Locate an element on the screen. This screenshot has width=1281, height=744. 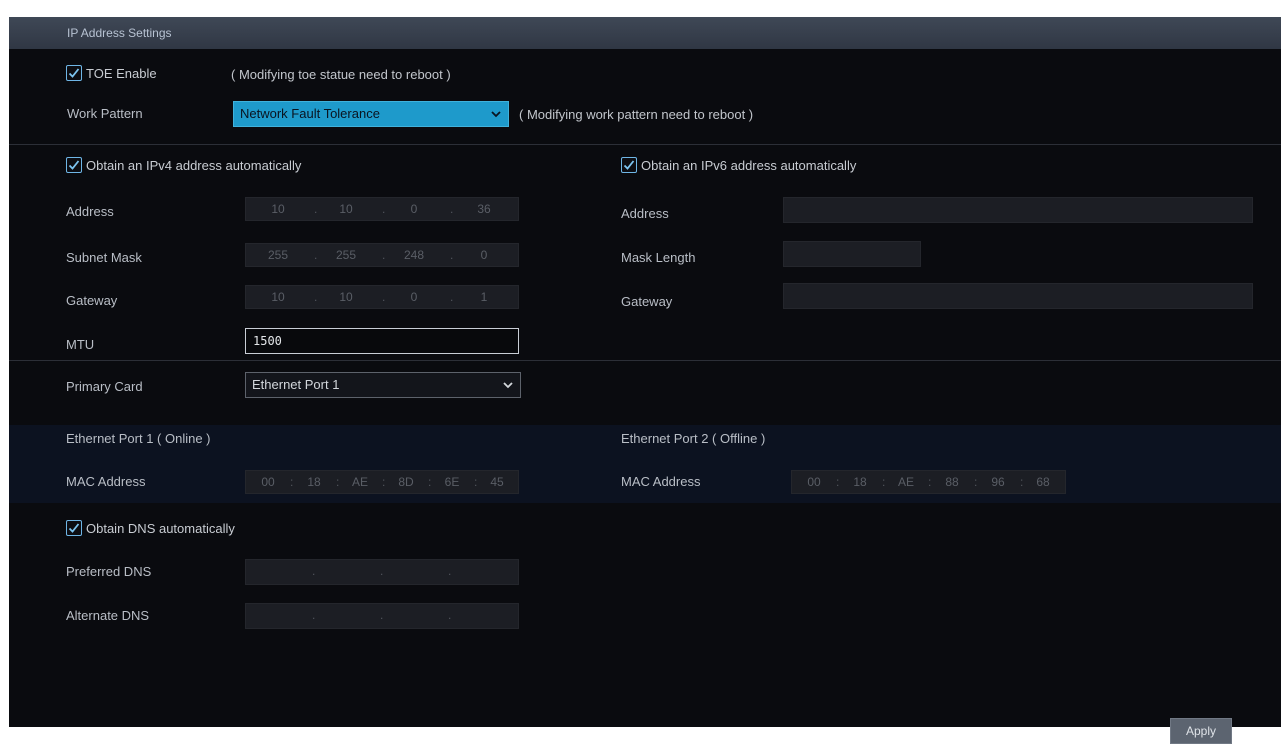
ipv4-address-field: 10 . 10 . 0 . 36 is located at coordinates (382, 209).